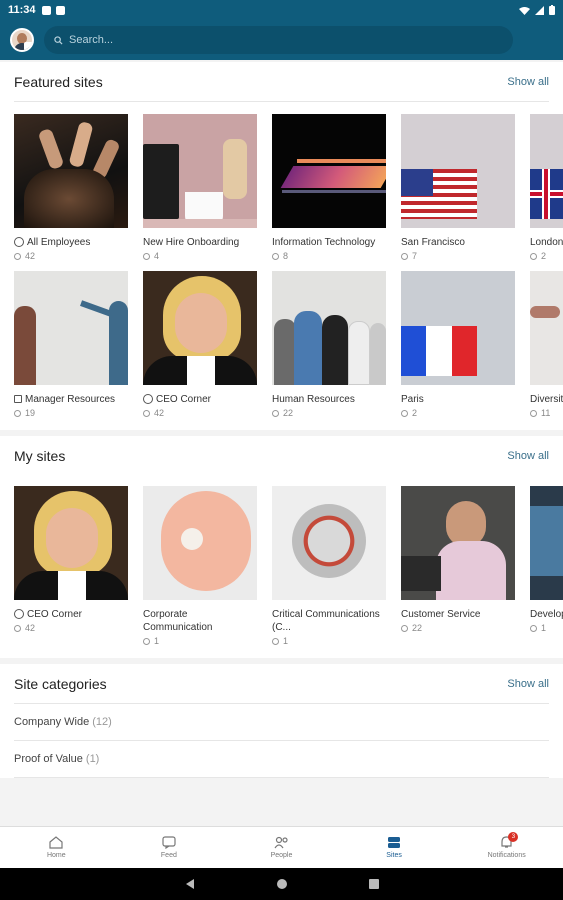 The image size is (563, 900). Describe the element at coordinates (329, 344) in the screenshot. I see `site-tile: Human Resources 22` at that location.